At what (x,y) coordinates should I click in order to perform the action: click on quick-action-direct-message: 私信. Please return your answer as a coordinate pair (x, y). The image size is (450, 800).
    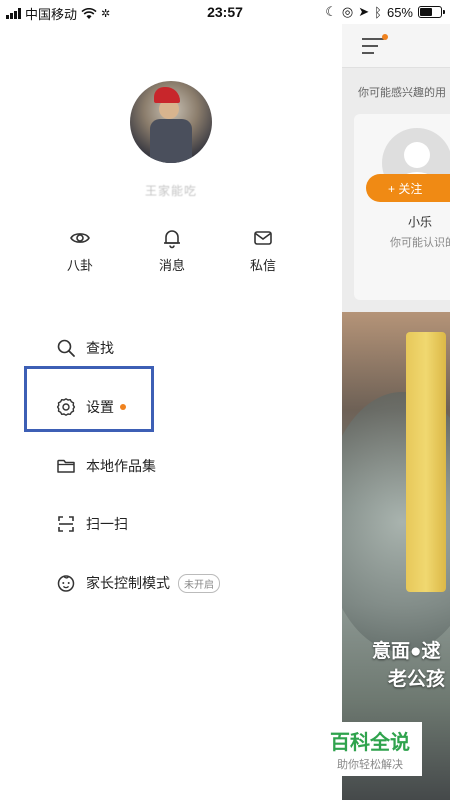
    Looking at the image, I should click on (263, 250).